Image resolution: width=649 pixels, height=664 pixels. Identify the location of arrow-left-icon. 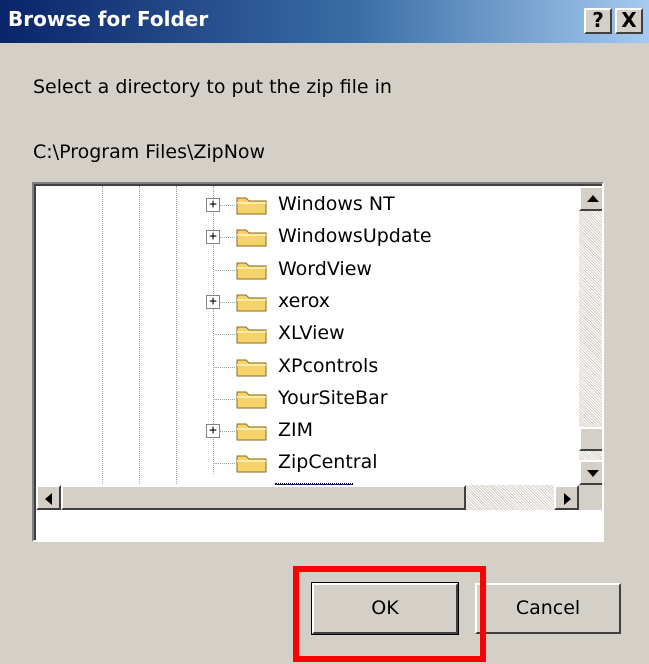
(48, 499).